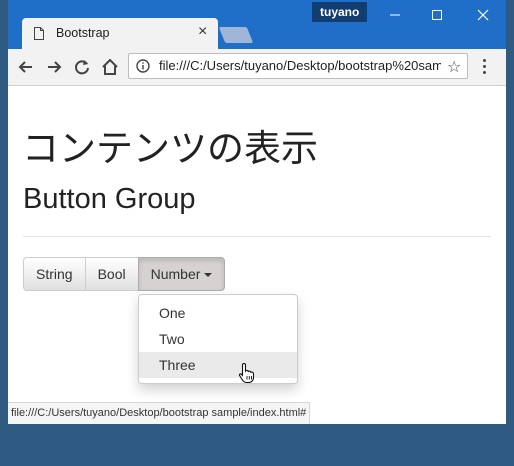 The width and height of the screenshot is (514, 466). I want to click on number-dropdown-button: Number, so click(181, 274).